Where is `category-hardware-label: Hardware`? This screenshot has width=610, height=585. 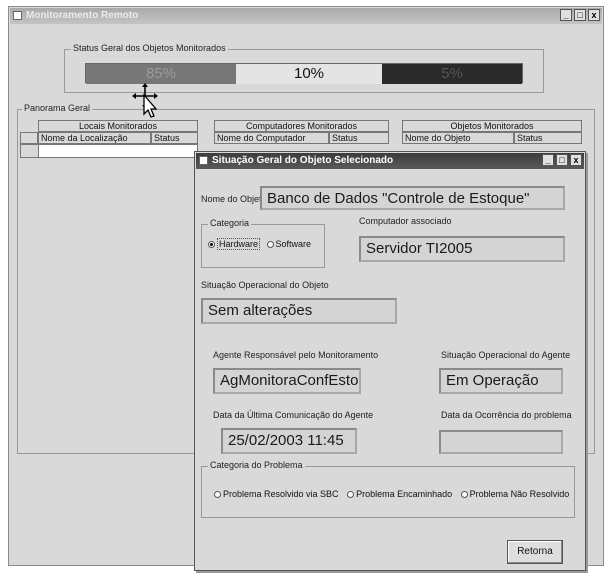 category-hardware-label: Hardware is located at coordinates (239, 244).